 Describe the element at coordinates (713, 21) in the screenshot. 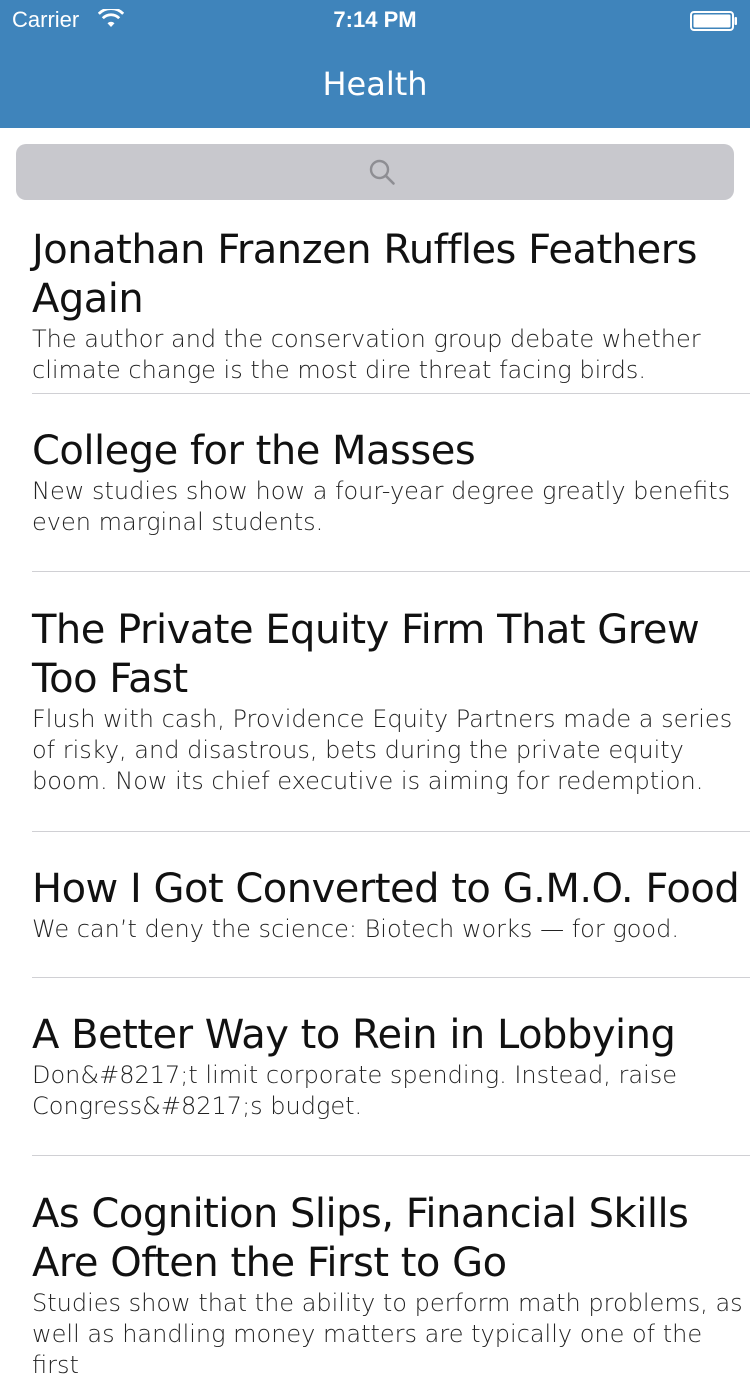

I see `battery-icon` at that location.